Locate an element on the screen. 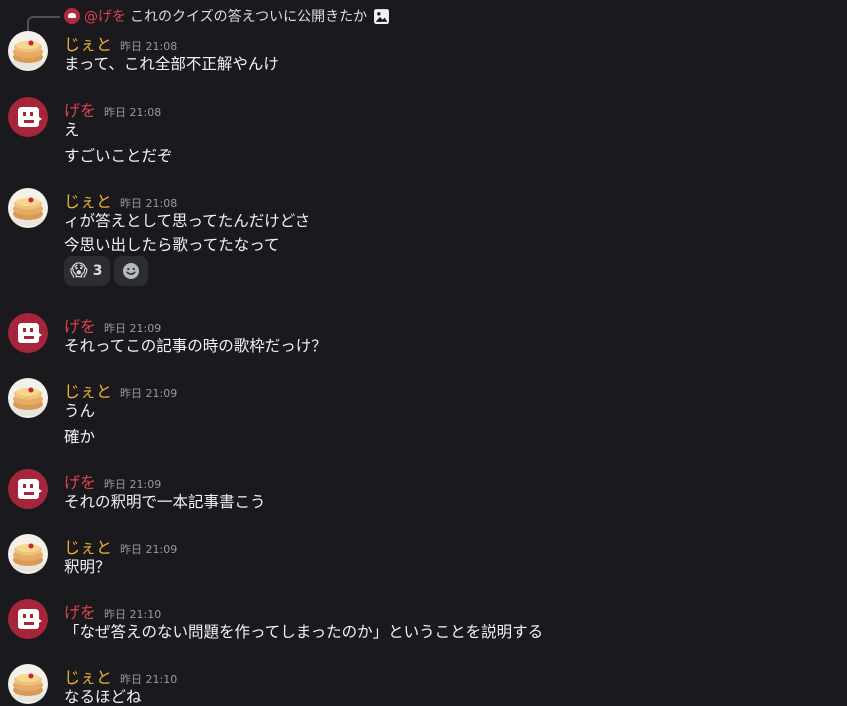  timestamp: 昨日 21:08 is located at coordinates (132, 112).